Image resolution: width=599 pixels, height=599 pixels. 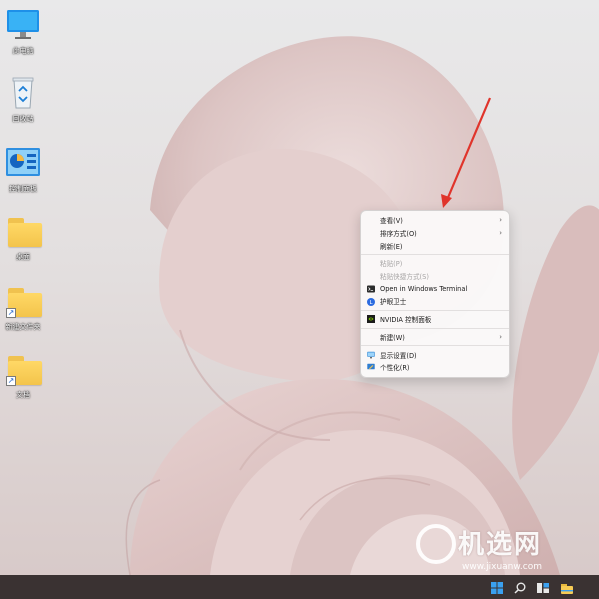 What do you see at coordinates (371, 289) in the screenshot?
I see `terminal-icon` at bounding box center [371, 289].